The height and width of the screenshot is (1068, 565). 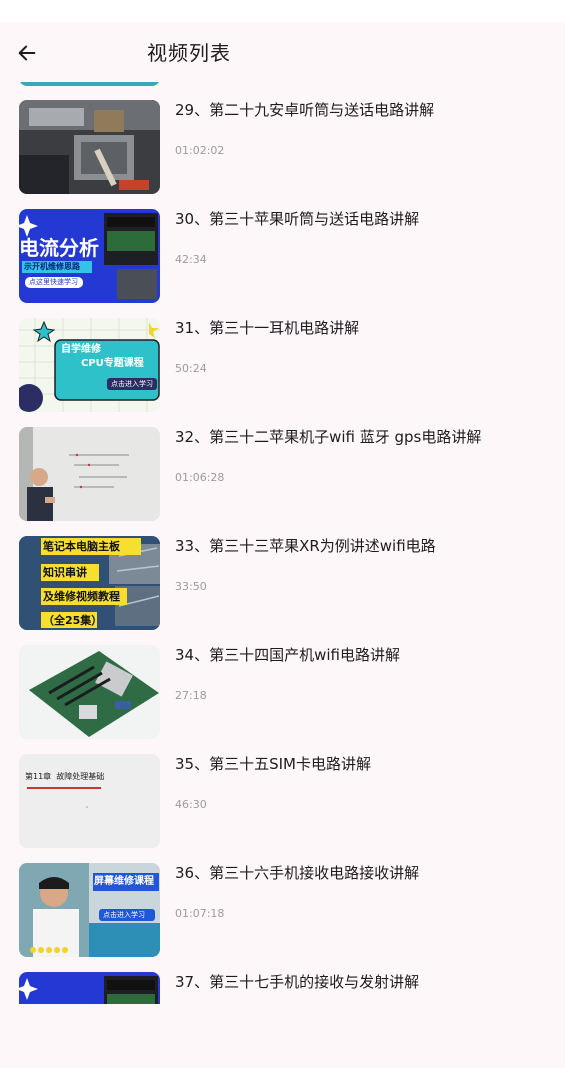 What do you see at coordinates (287, 655) in the screenshot?
I see `video-title: 34、第三十四国产机wifi电路讲解` at bounding box center [287, 655].